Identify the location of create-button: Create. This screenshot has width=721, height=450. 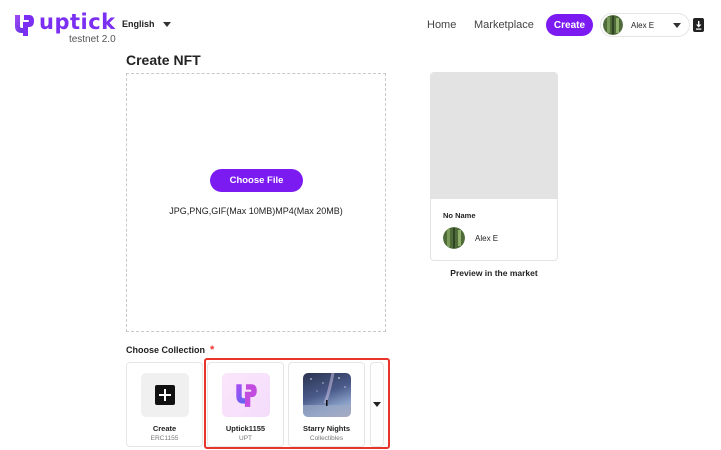
(569, 25).